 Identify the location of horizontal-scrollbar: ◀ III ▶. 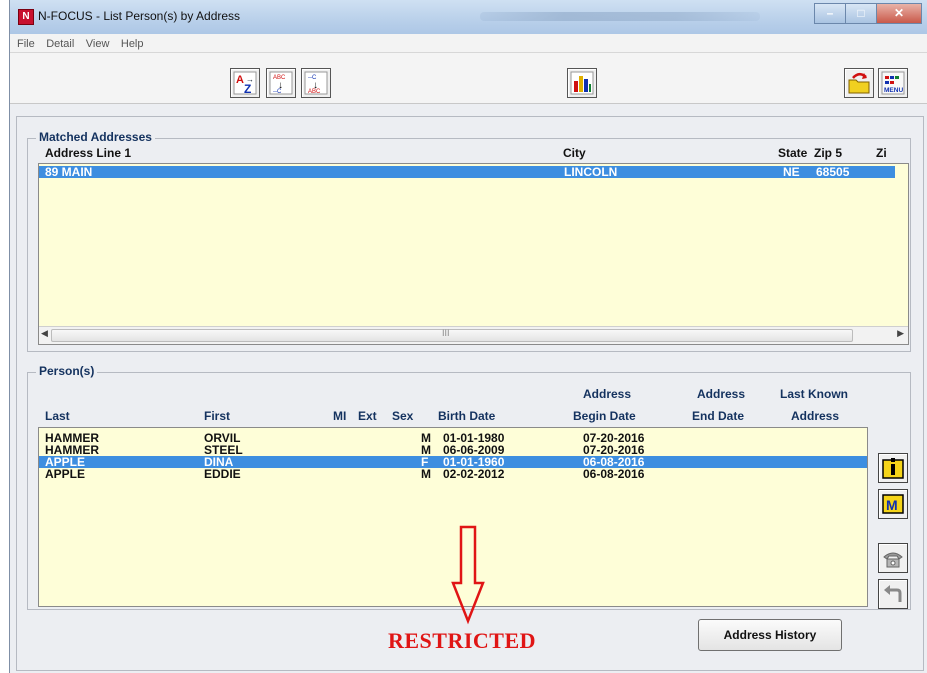
(473, 335).